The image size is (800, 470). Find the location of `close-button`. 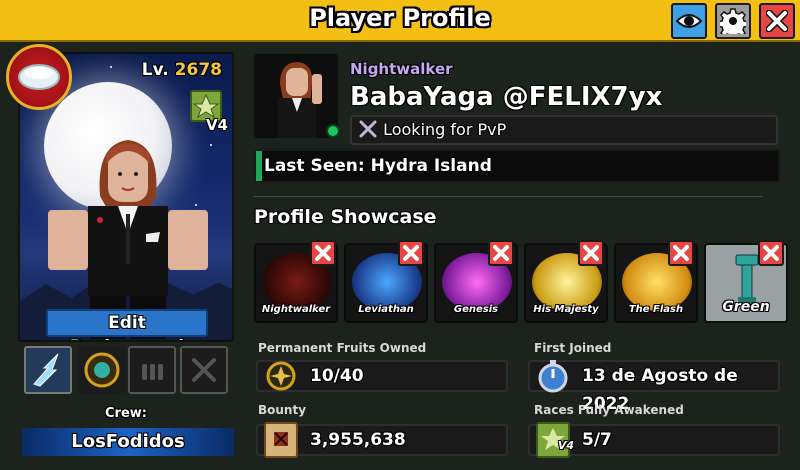

close-button is located at coordinates (777, 21).